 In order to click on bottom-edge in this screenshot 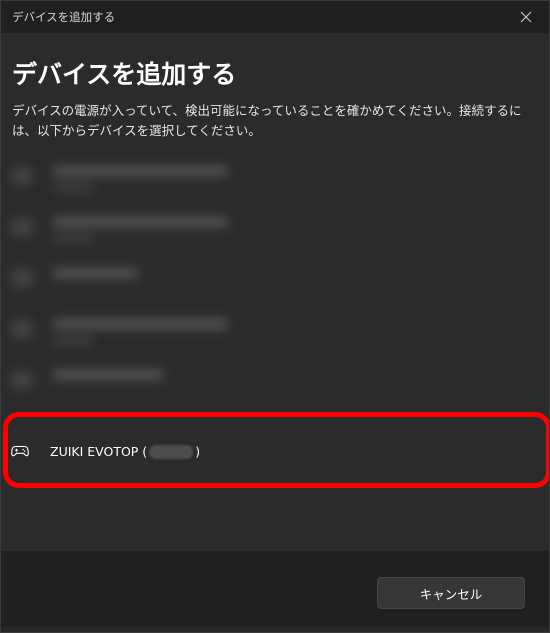, I will do `click(275, 630)`.